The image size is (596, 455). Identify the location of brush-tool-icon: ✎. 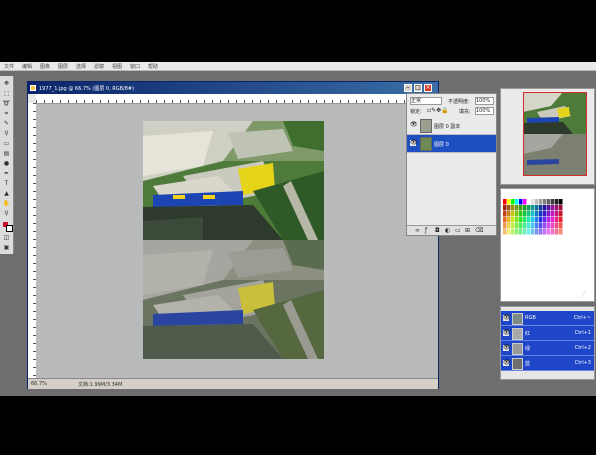
(6, 123).